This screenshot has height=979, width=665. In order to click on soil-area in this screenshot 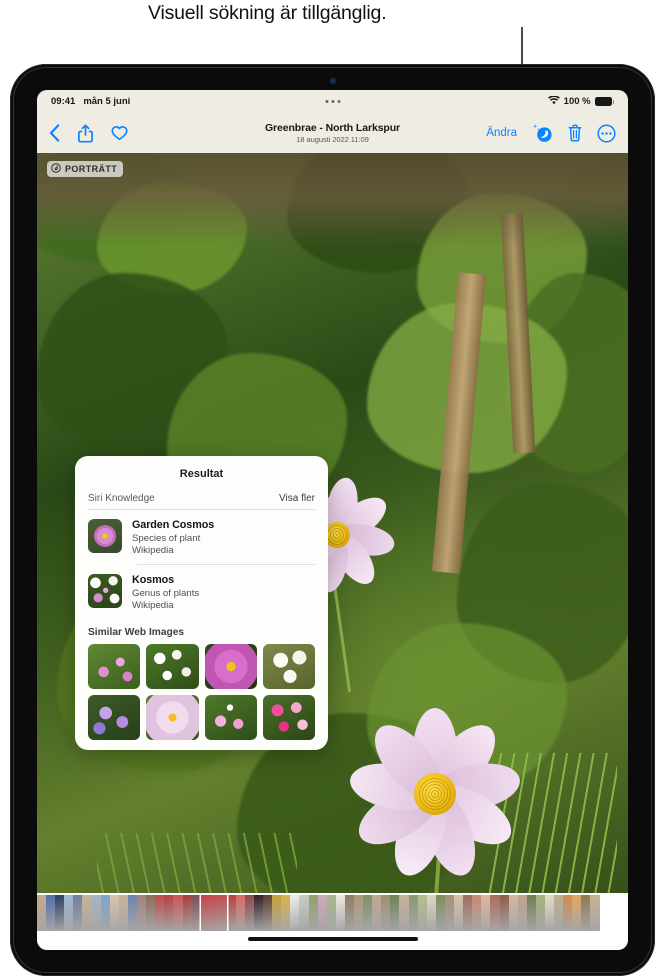, I will do `click(332, 200)`.